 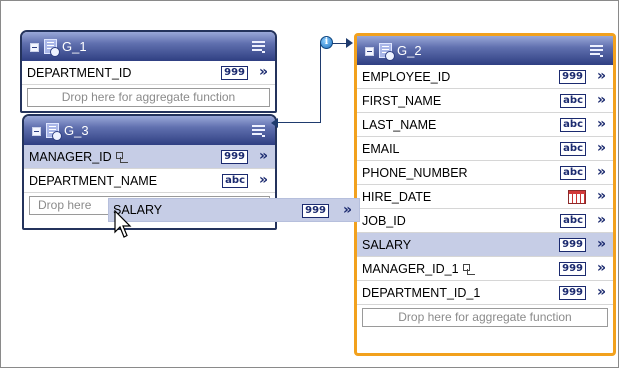 What do you see at coordinates (485, 197) in the screenshot?
I see `column-row: HIRE_DATE »` at bounding box center [485, 197].